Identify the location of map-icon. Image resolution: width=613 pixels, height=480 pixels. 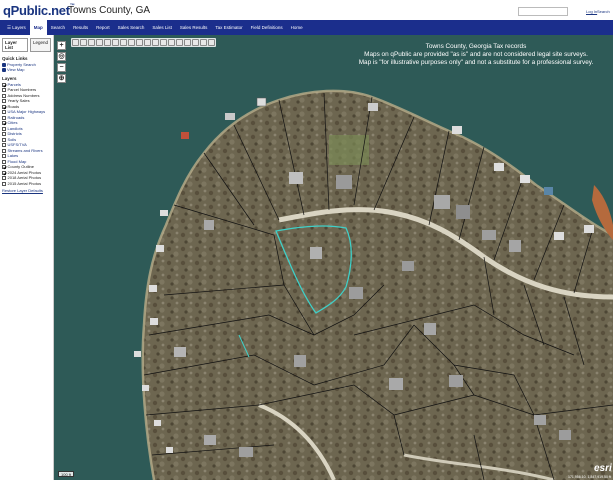
(4, 70).